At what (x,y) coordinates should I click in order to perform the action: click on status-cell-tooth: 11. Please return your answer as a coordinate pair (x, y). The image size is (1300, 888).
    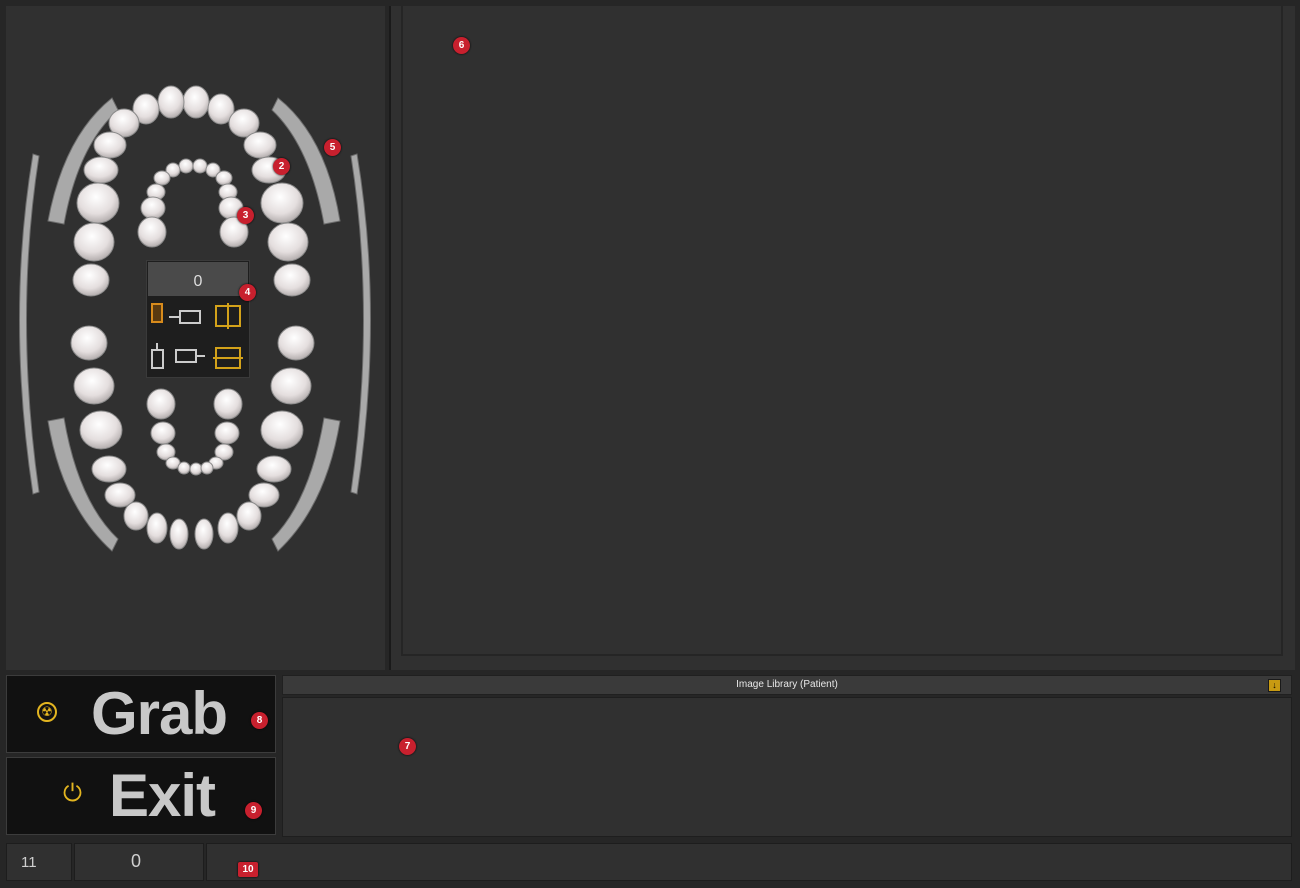
    Looking at the image, I should click on (39, 862).